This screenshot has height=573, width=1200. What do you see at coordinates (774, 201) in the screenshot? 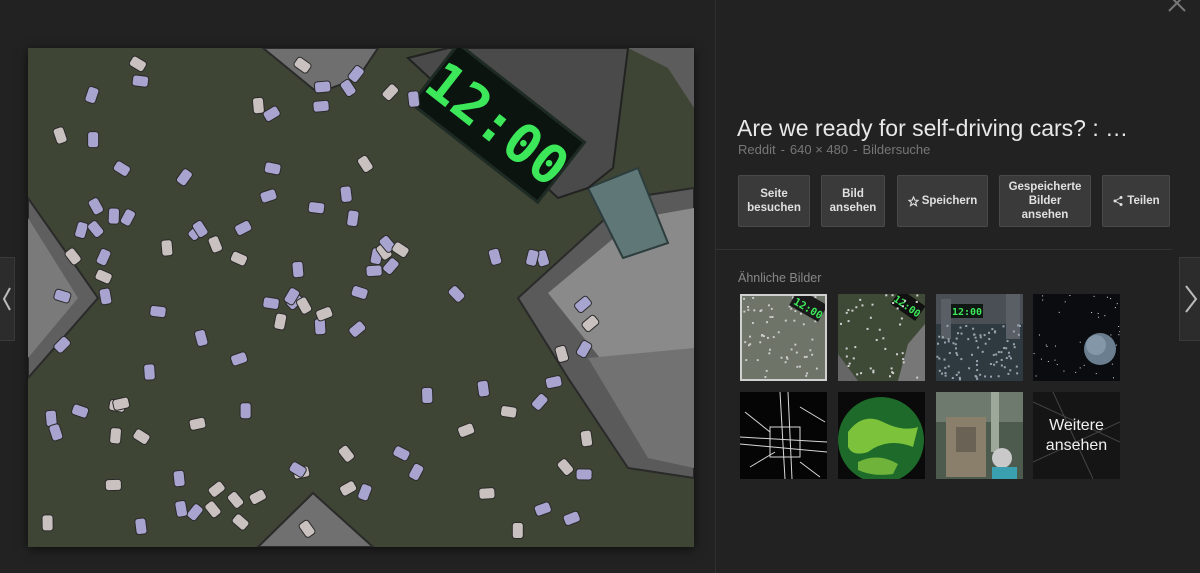
I see `visit-page-button: Seite besuchen` at bounding box center [774, 201].